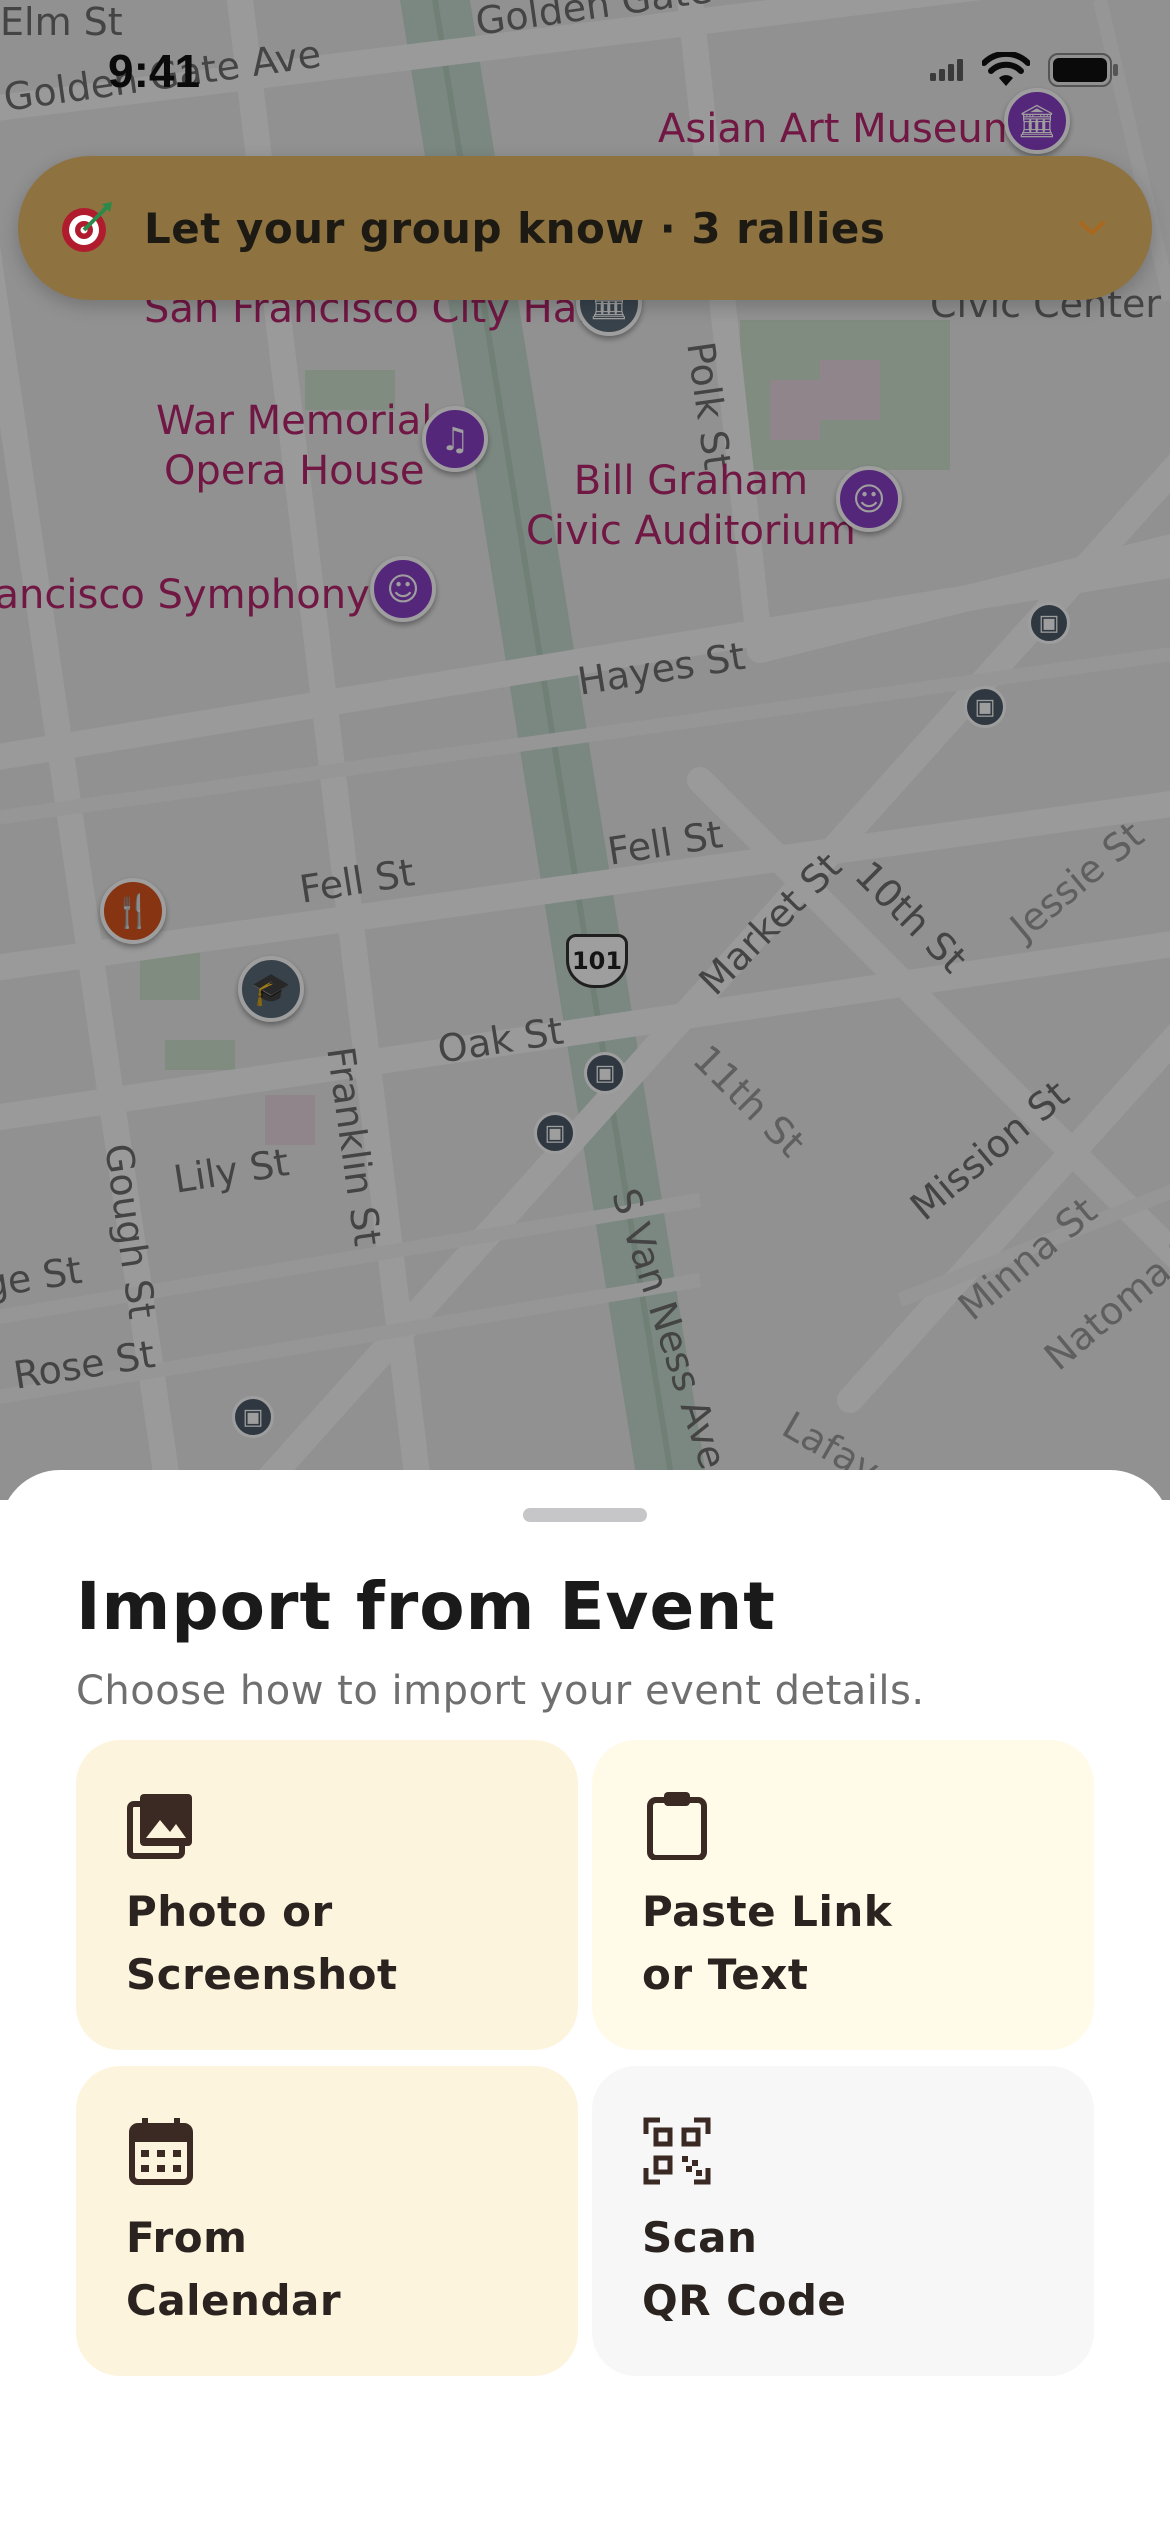  I want to click on cellular-signal-icon, so click(946, 70).